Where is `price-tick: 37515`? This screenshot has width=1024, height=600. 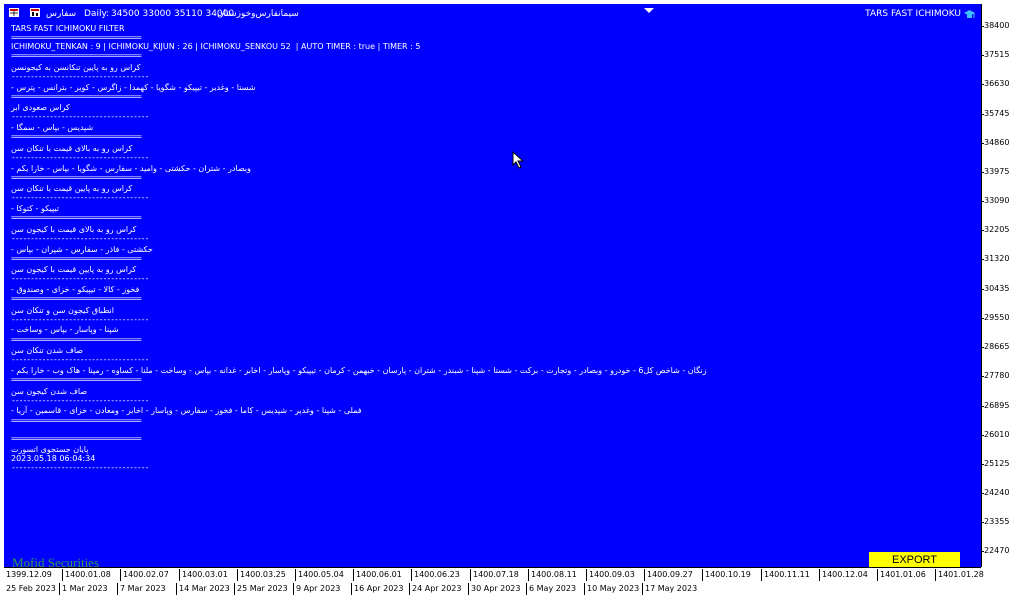
price-tick: 37515 is located at coordinates (995, 54).